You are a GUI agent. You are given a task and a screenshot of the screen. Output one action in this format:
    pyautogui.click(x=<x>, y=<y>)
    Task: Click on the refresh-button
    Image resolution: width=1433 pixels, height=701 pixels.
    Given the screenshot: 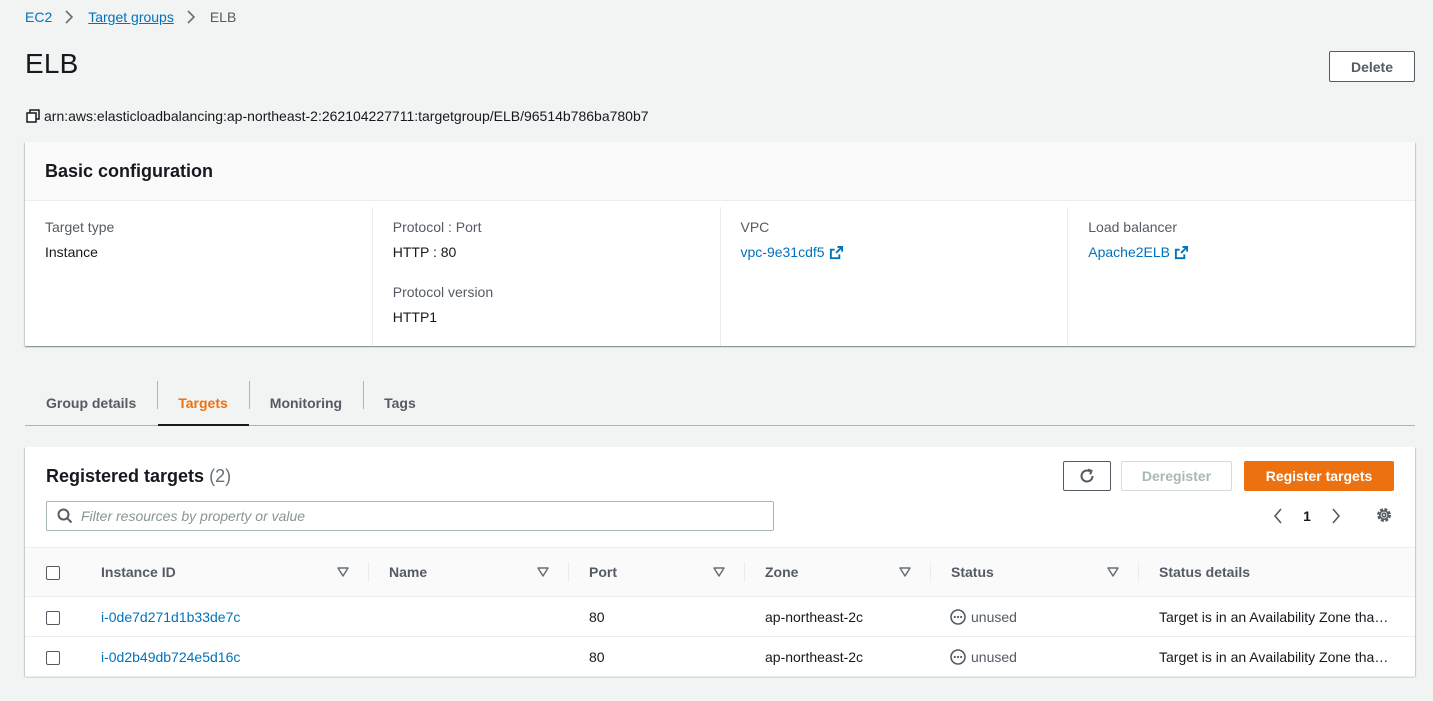 What is the action you would take?
    pyautogui.click(x=1087, y=476)
    